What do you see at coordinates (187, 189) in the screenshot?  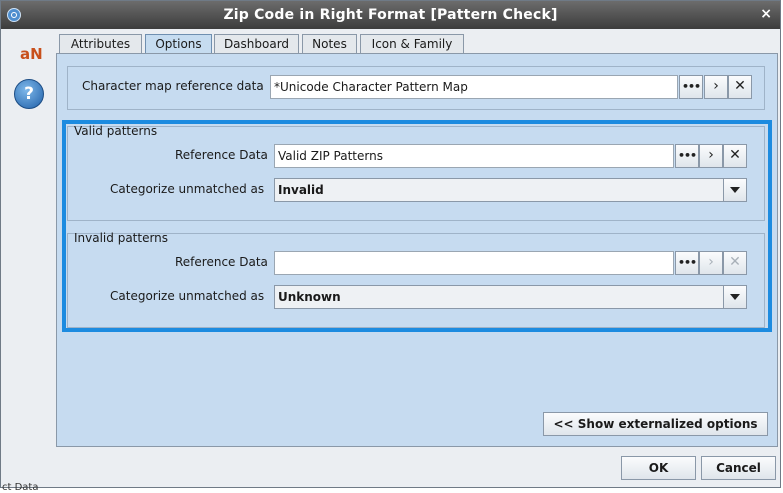 I see `valid-unmatched-label: Categorize unmatched as` at bounding box center [187, 189].